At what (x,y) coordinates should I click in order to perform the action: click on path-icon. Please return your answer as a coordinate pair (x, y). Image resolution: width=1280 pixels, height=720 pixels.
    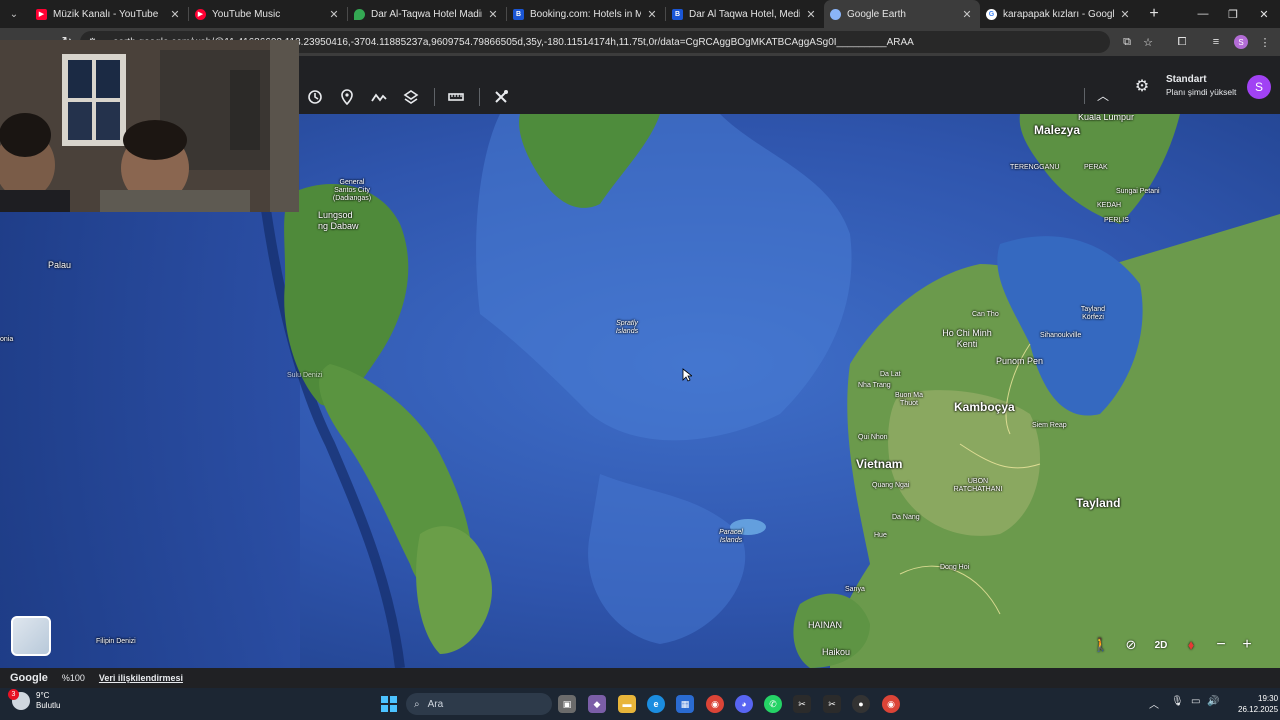
    Looking at the image, I should click on (379, 97).